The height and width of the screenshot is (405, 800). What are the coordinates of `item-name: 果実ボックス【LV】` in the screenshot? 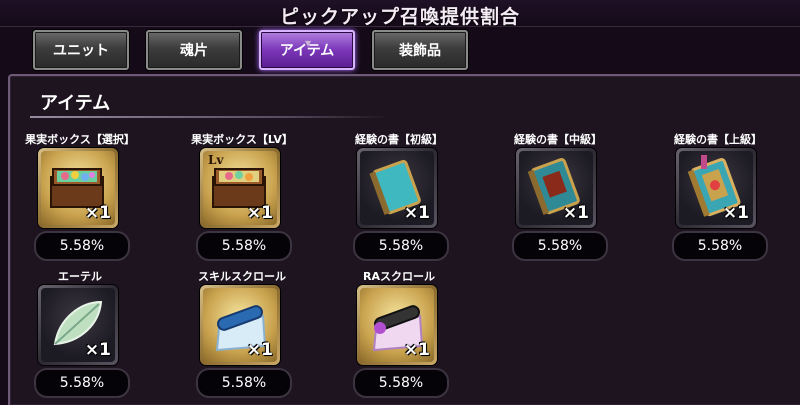 It's located at (242, 139).